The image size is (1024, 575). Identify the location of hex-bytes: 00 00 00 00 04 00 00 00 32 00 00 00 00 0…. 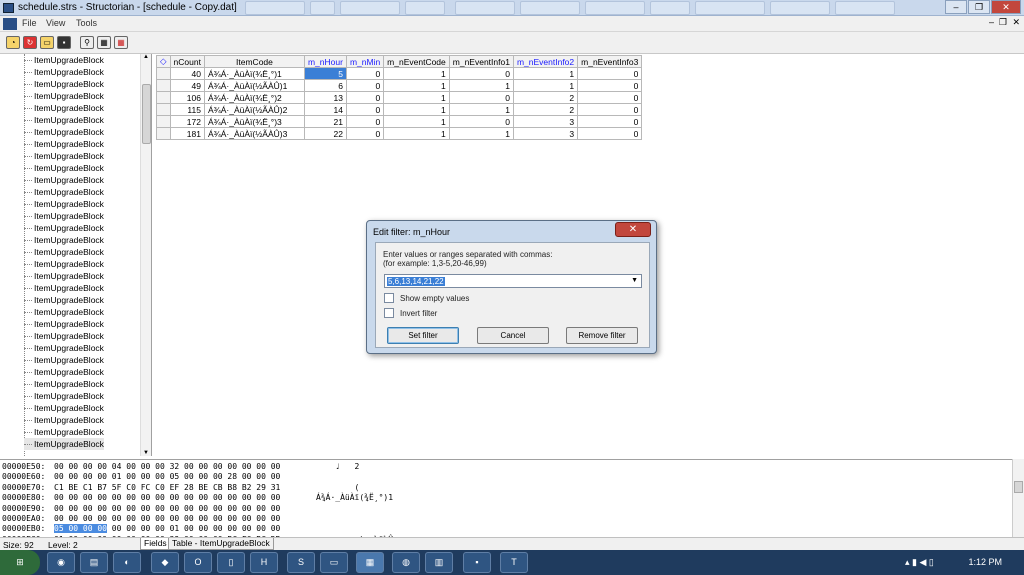
(167, 503).